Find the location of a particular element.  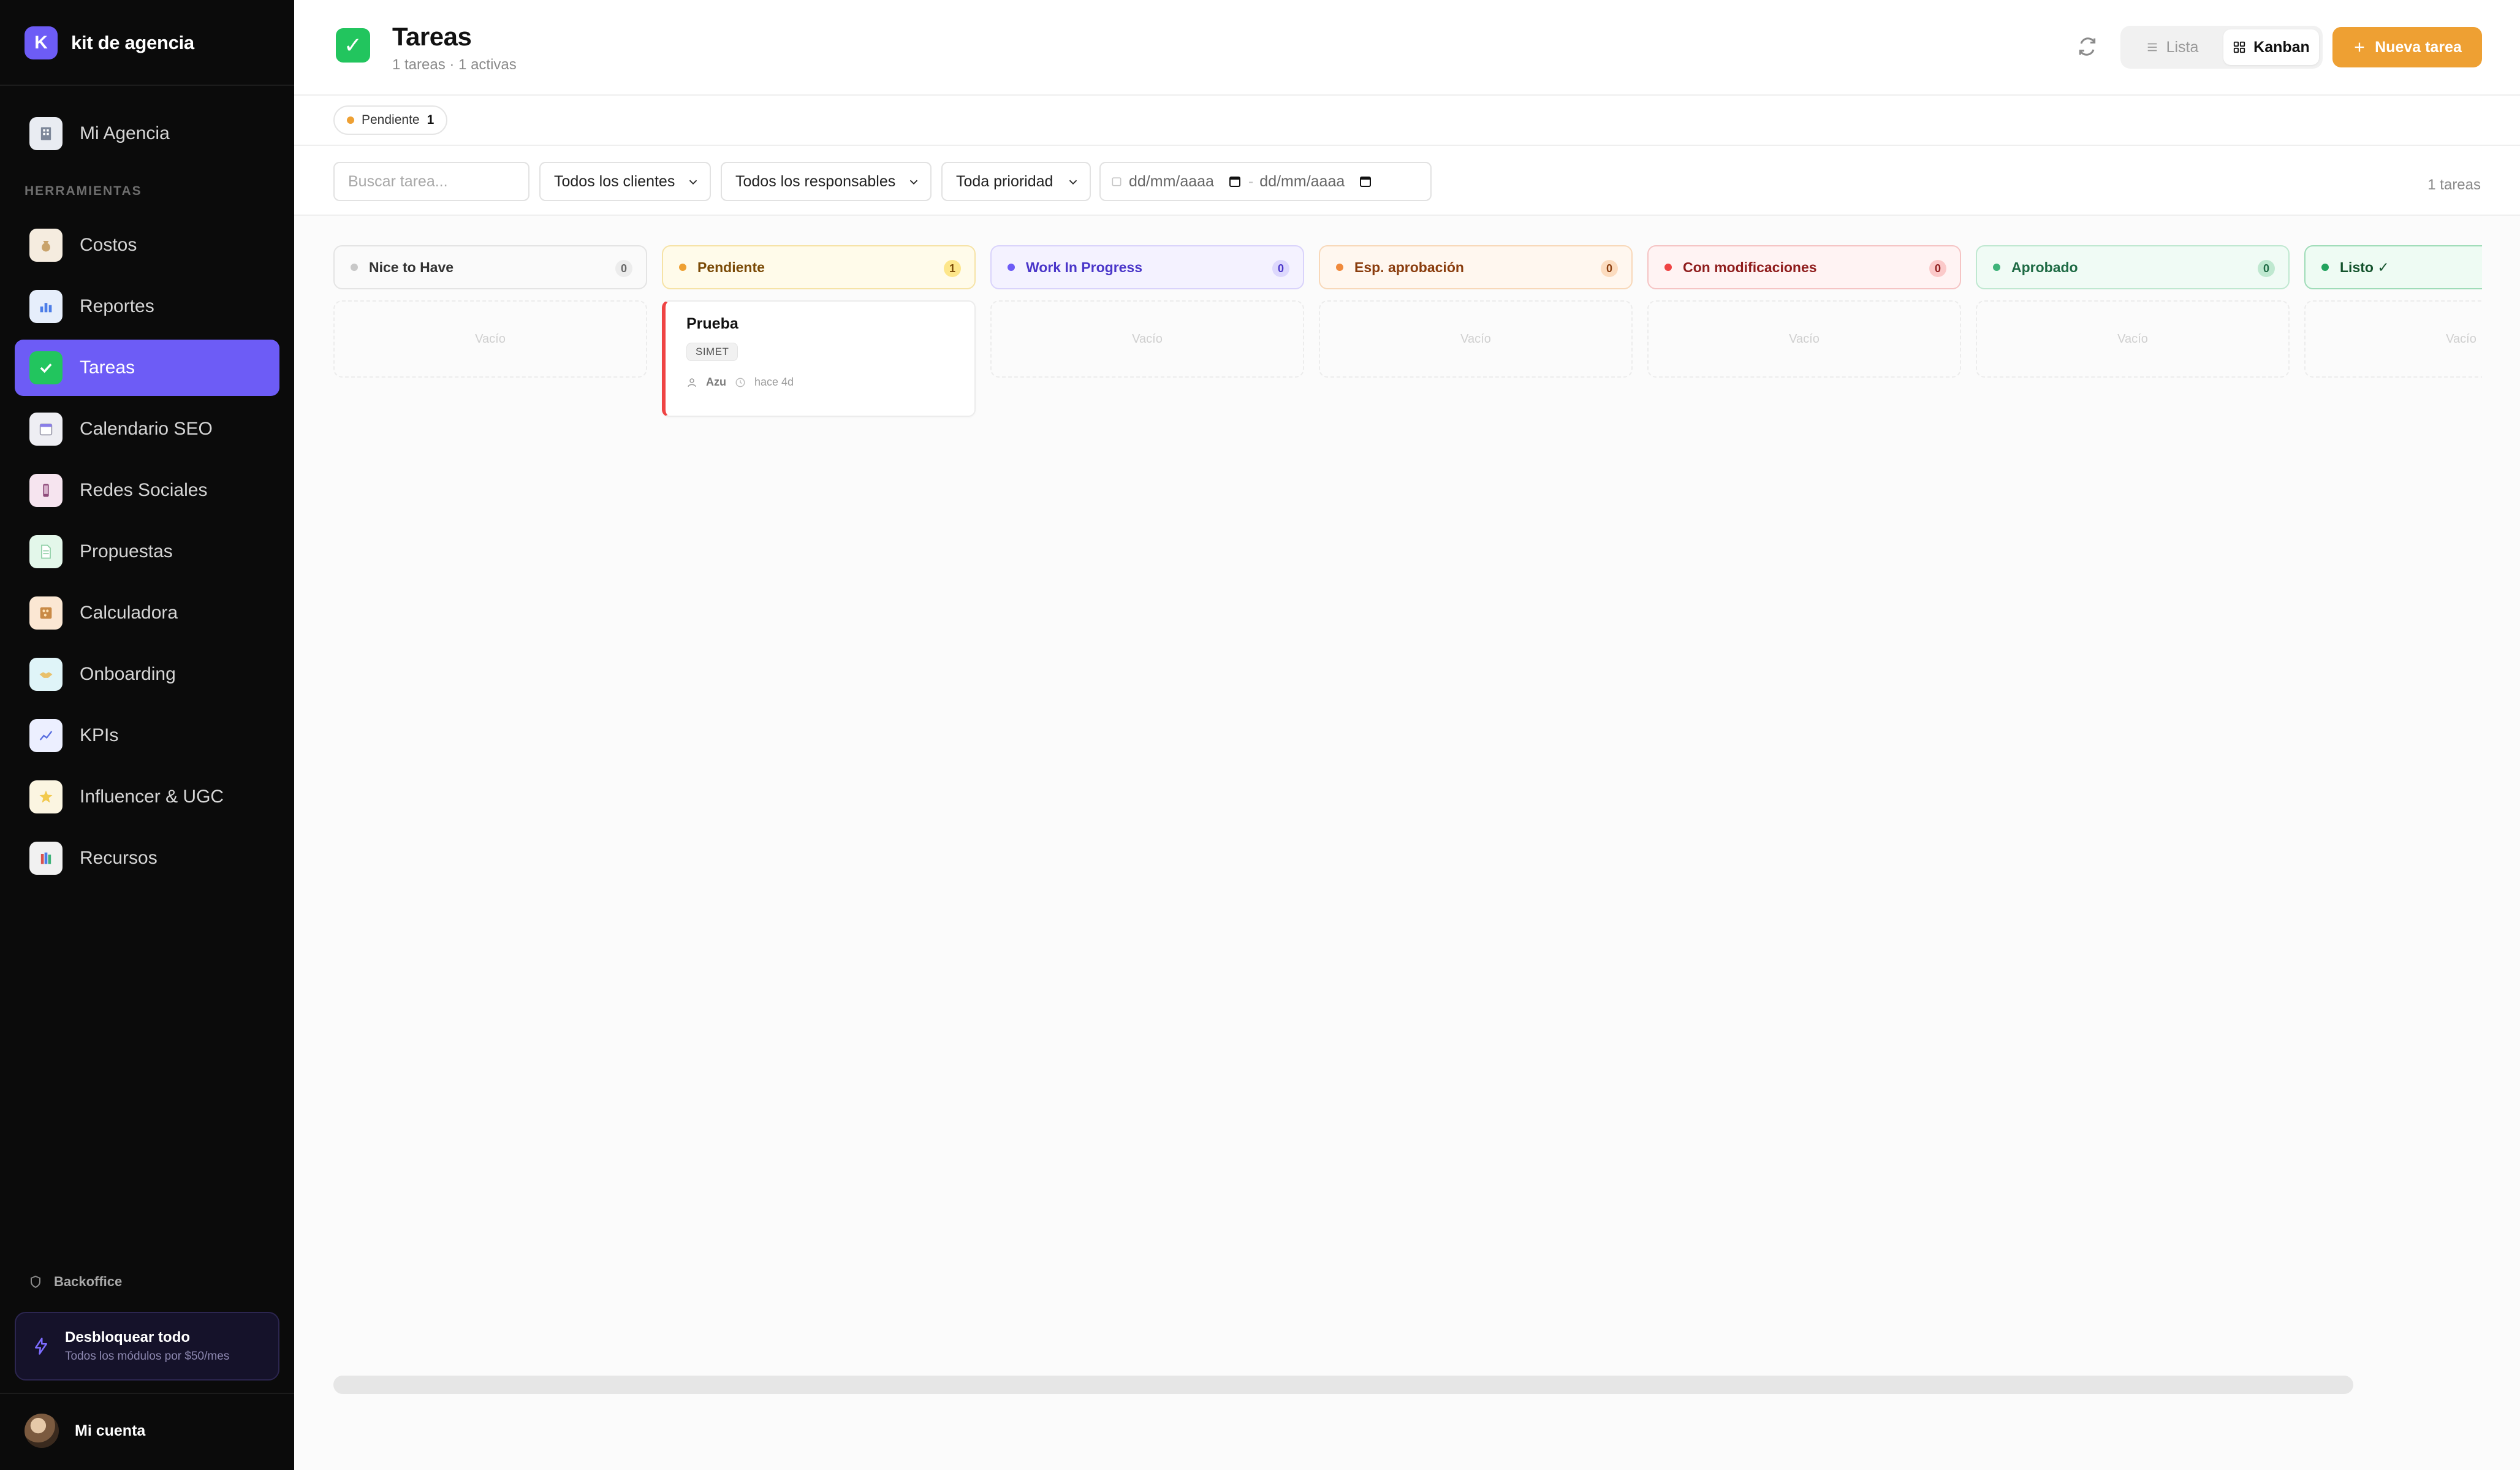

priority-select: Toda prioridad is located at coordinates (1016, 181).